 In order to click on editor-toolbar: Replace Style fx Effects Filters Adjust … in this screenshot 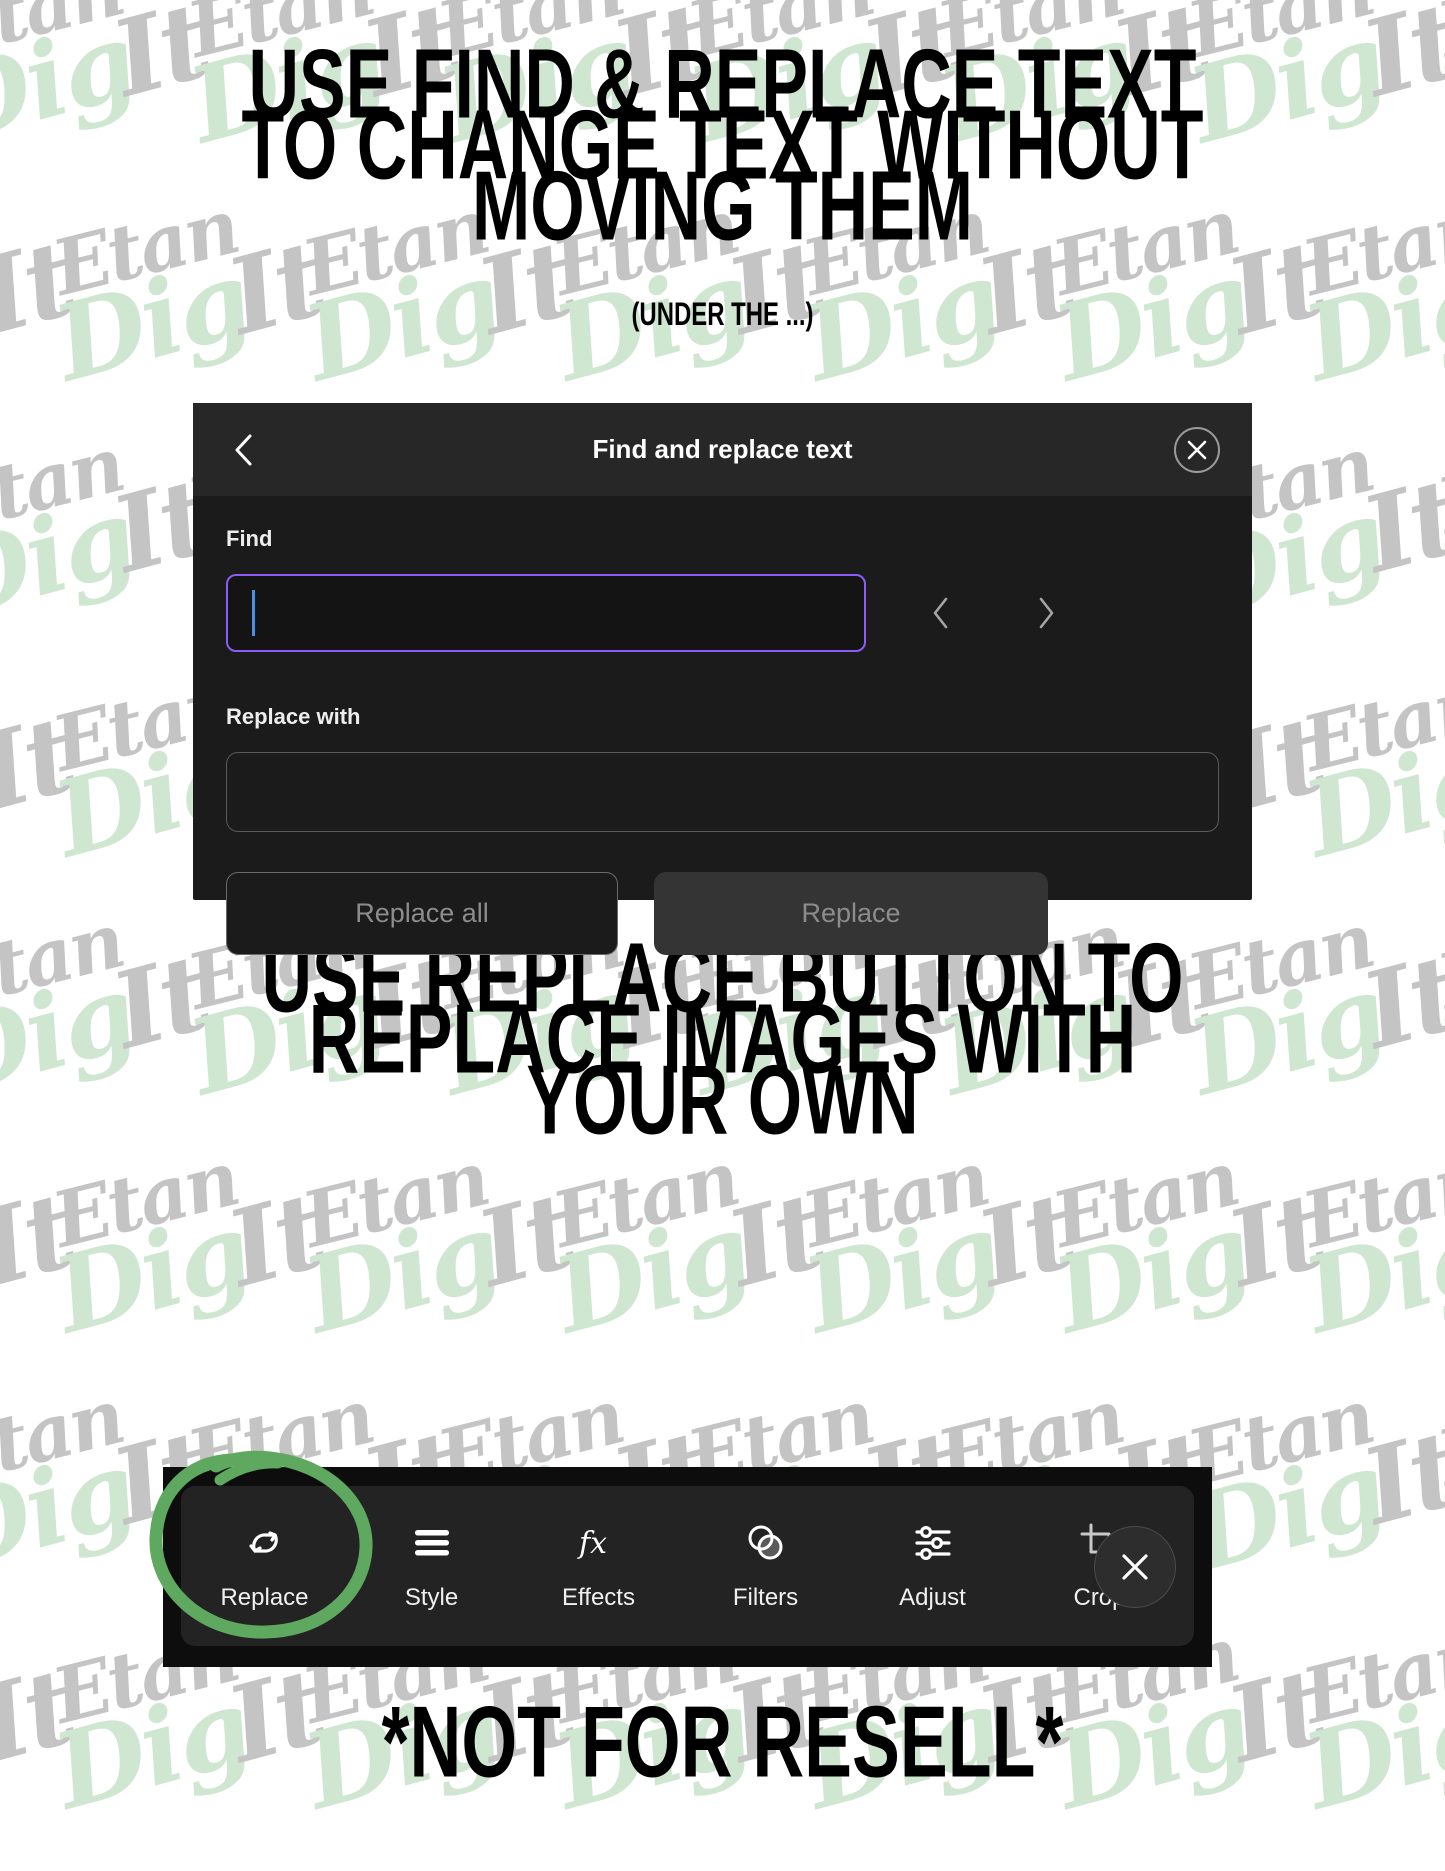, I will do `click(687, 1566)`.